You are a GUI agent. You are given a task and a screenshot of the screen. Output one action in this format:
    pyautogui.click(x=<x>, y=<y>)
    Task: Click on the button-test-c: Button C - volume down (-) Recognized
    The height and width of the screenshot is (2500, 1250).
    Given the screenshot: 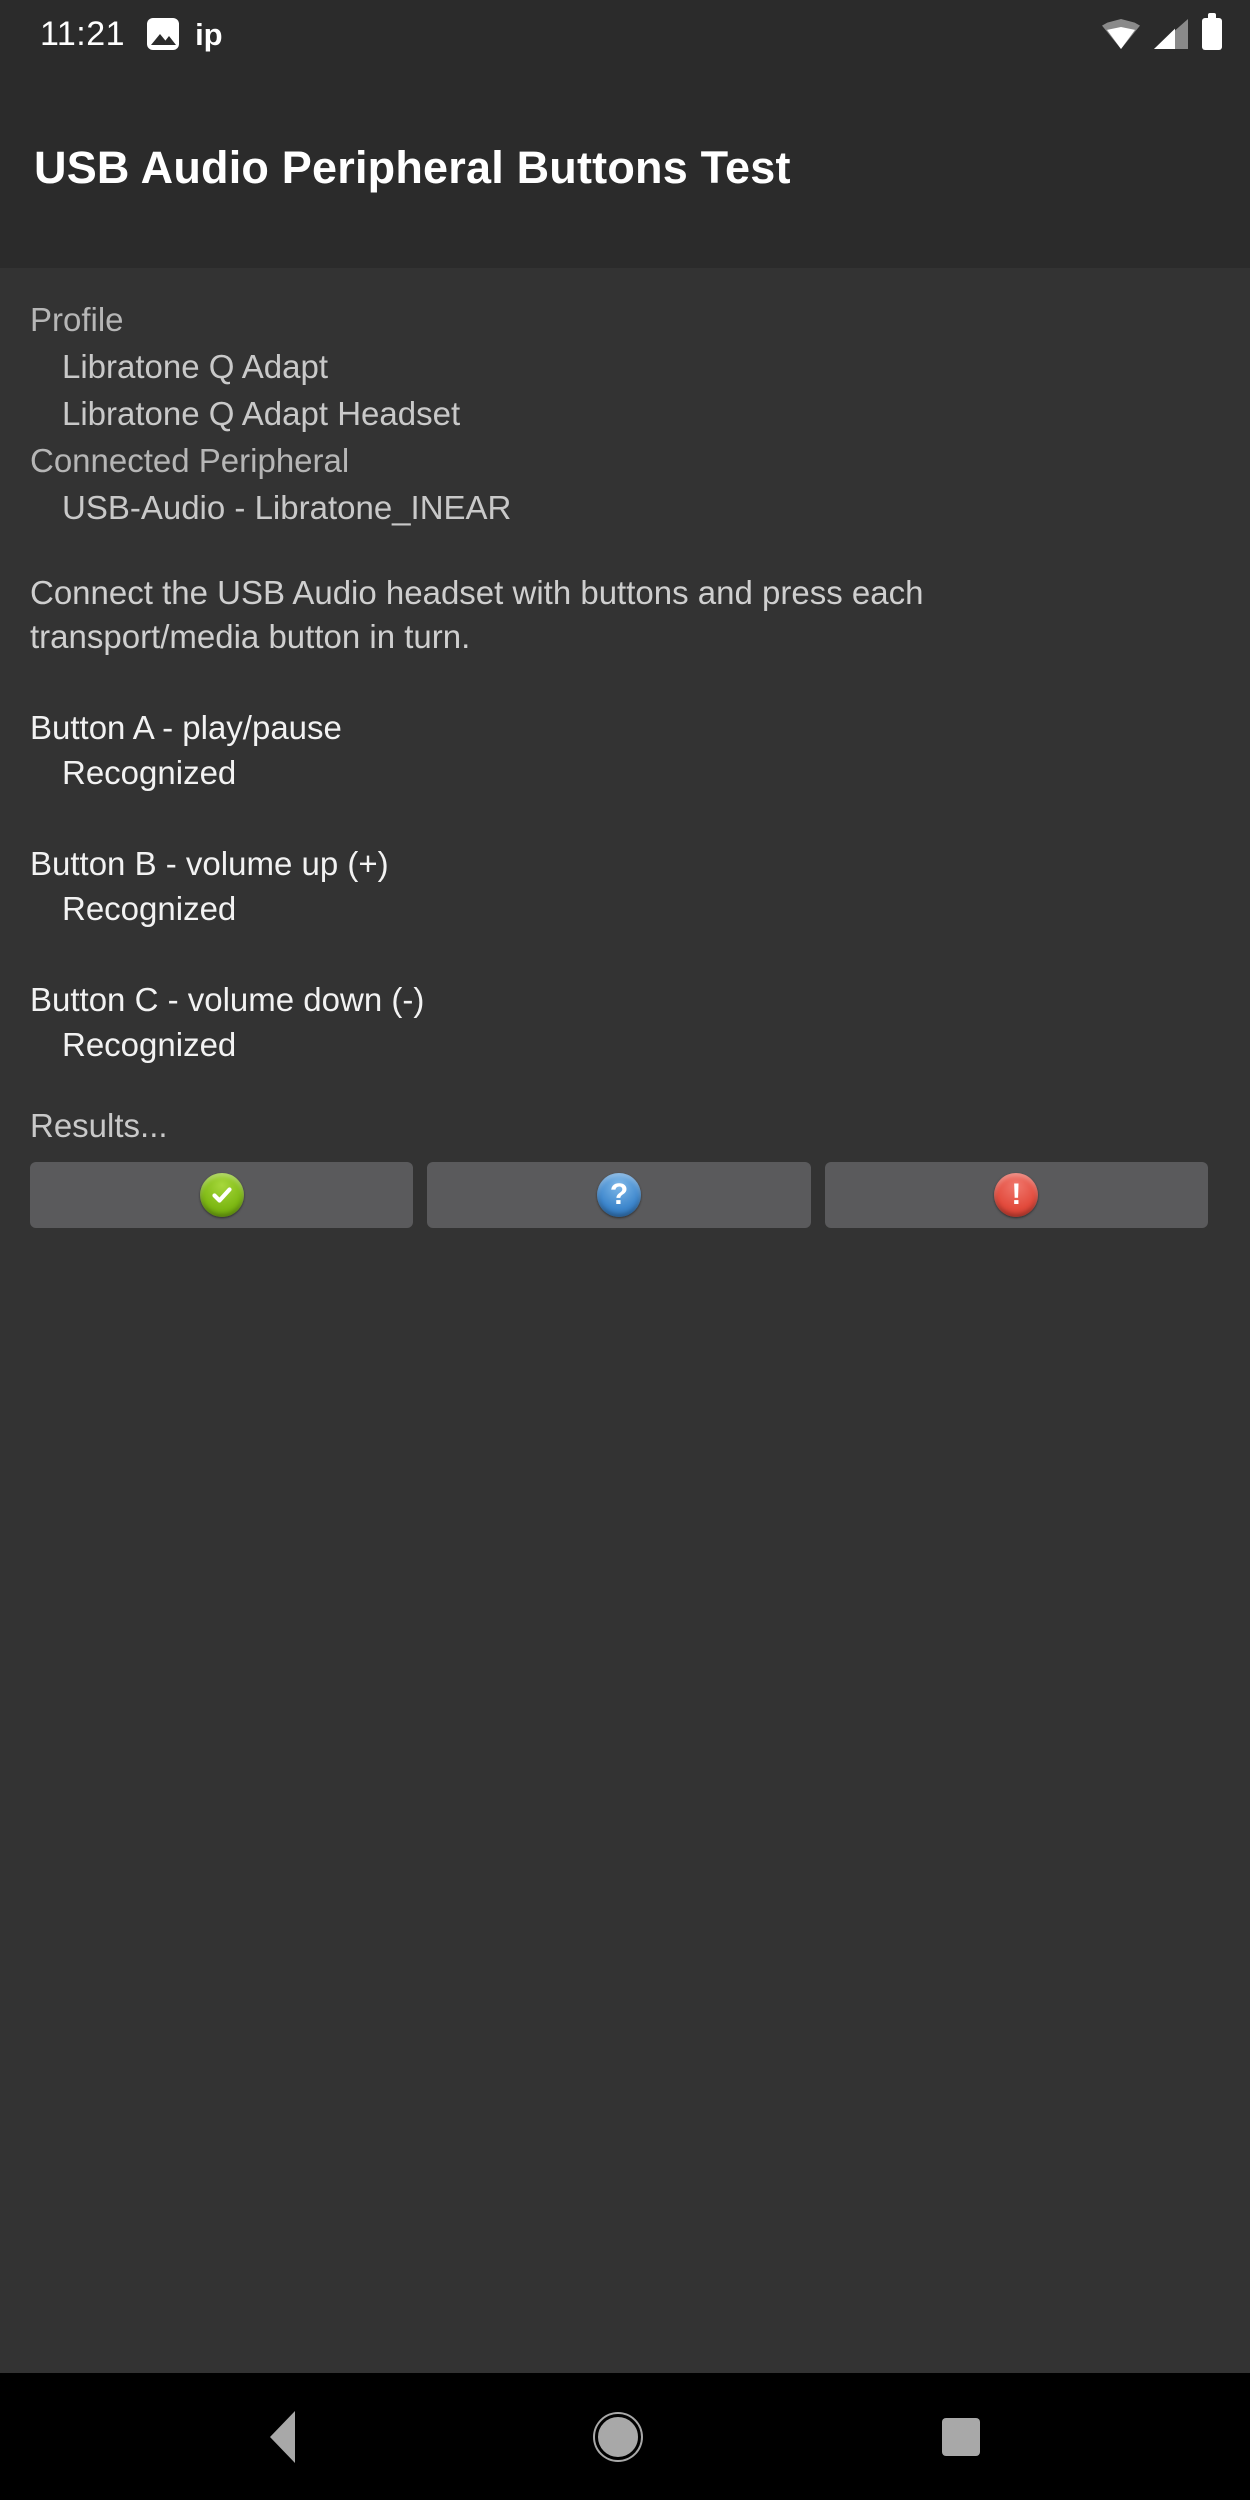 What is the action you would take?
    pyautogui.click(x=625, y=1022)
    